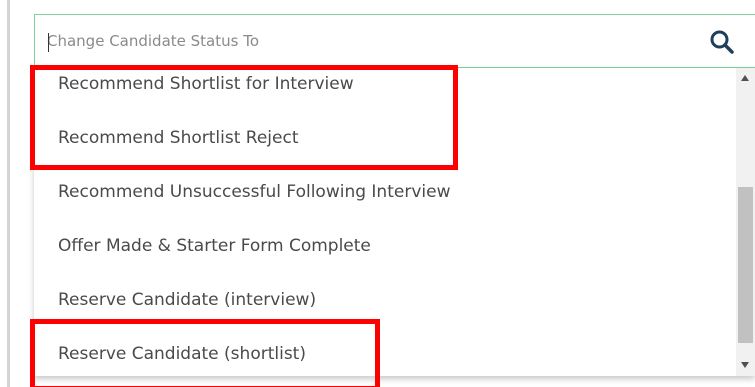 The width and height of the screenshot is (755, 387). What do you see at coordinates (745, 78) in the screenshot?
I see `scroll-up-arrow-icon` at bounding box center [745, 78].